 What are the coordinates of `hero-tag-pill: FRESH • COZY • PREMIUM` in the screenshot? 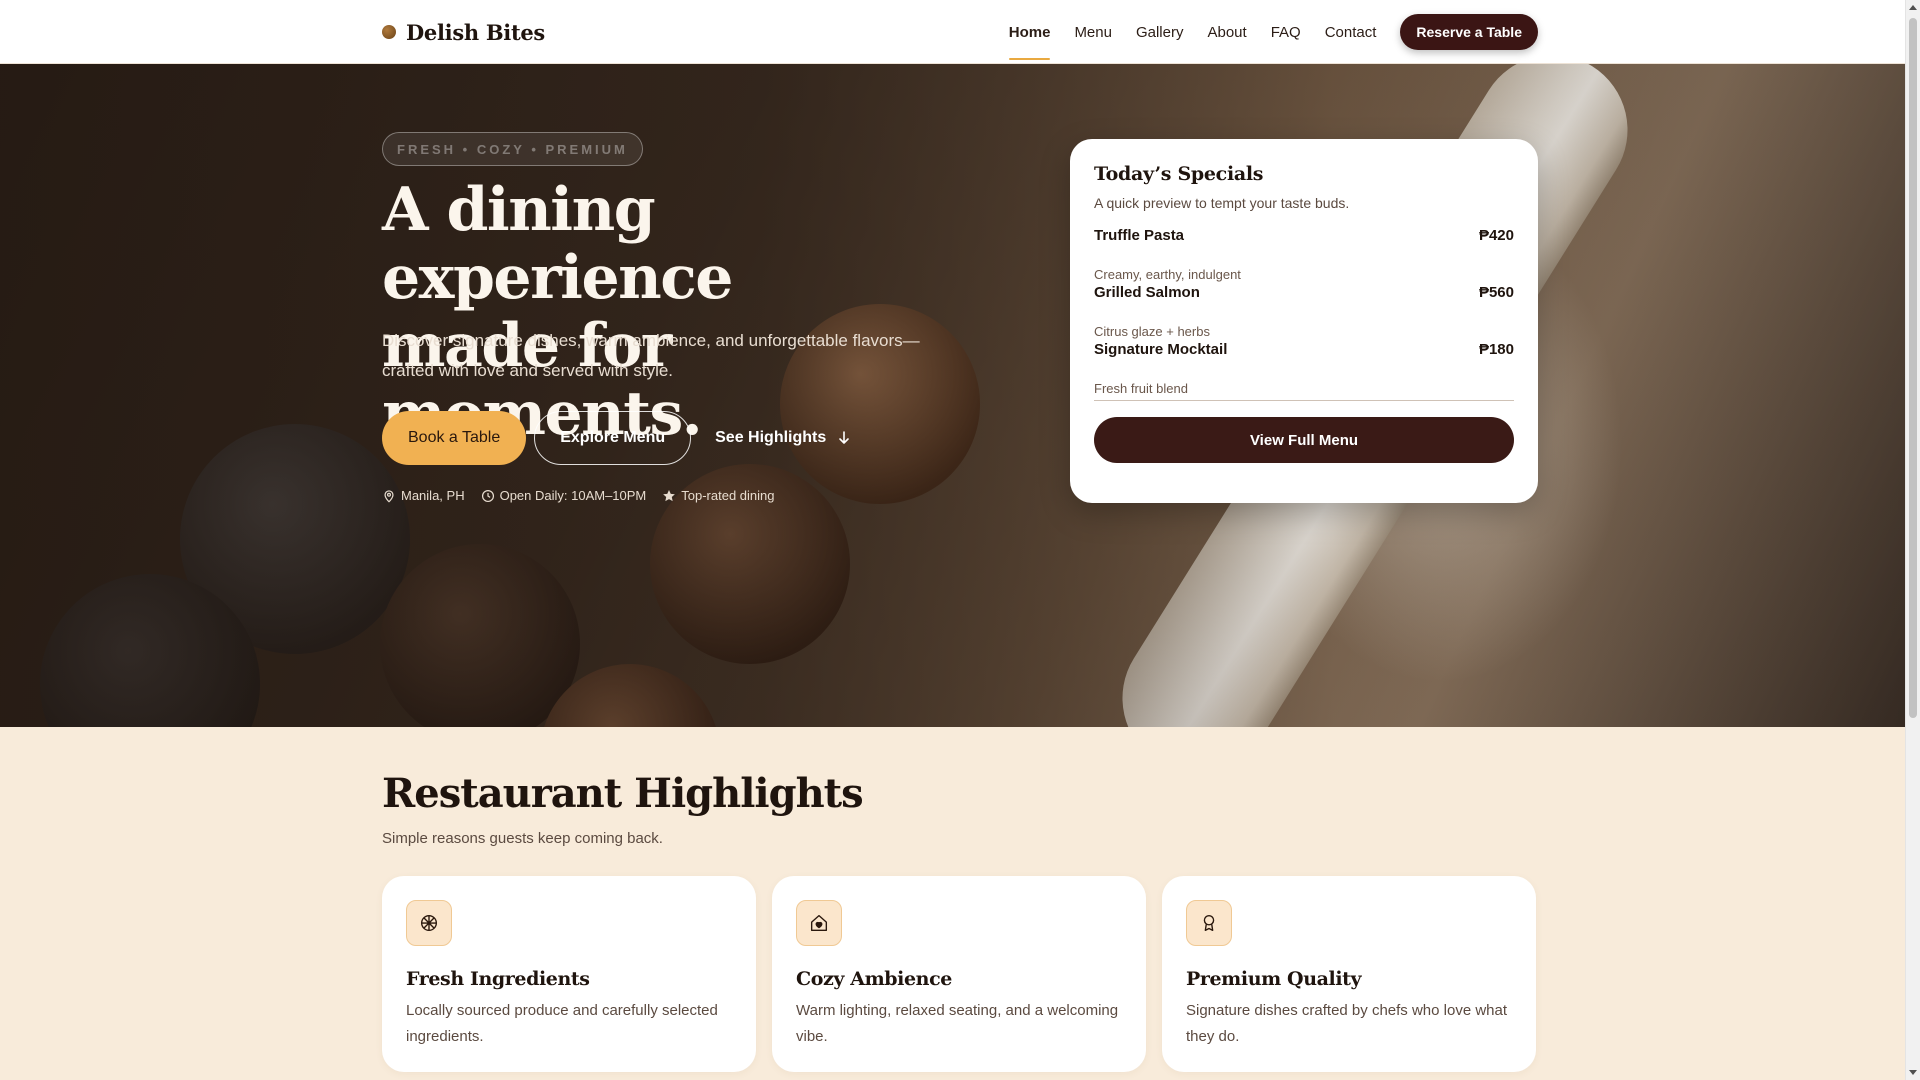 It's located at (512, 149).